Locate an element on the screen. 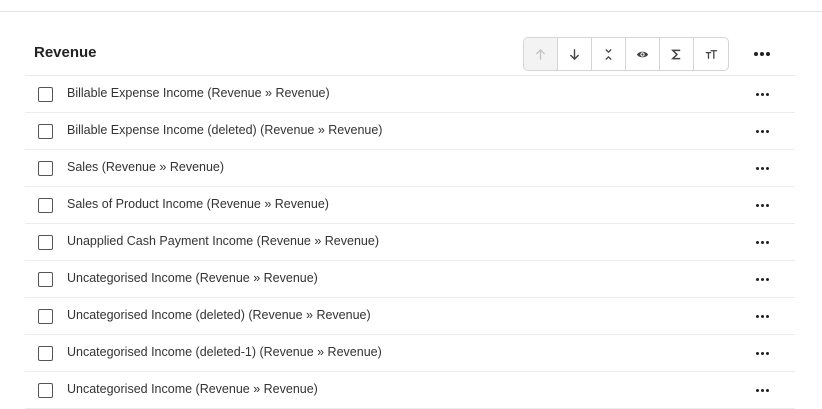 This screenshot has height=409, width=822. row-label: Sales (Revenue » Revenue) is located at coordinates (146, 167).